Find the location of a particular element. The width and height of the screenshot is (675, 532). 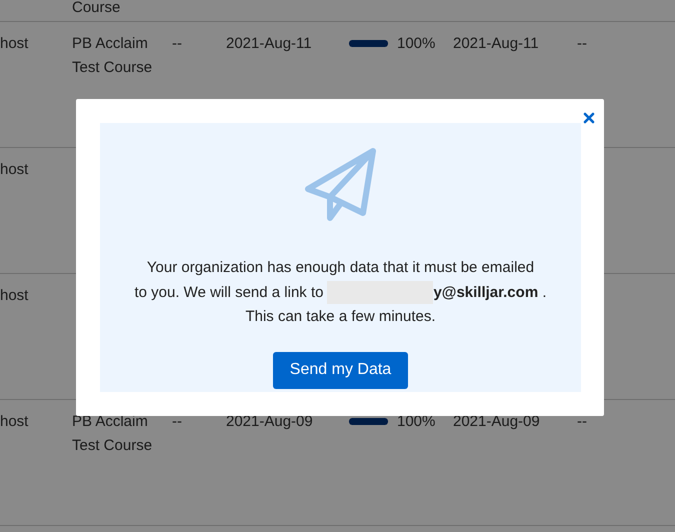

message-text: to you. We will send a link to is located at coordinates (229, 292).